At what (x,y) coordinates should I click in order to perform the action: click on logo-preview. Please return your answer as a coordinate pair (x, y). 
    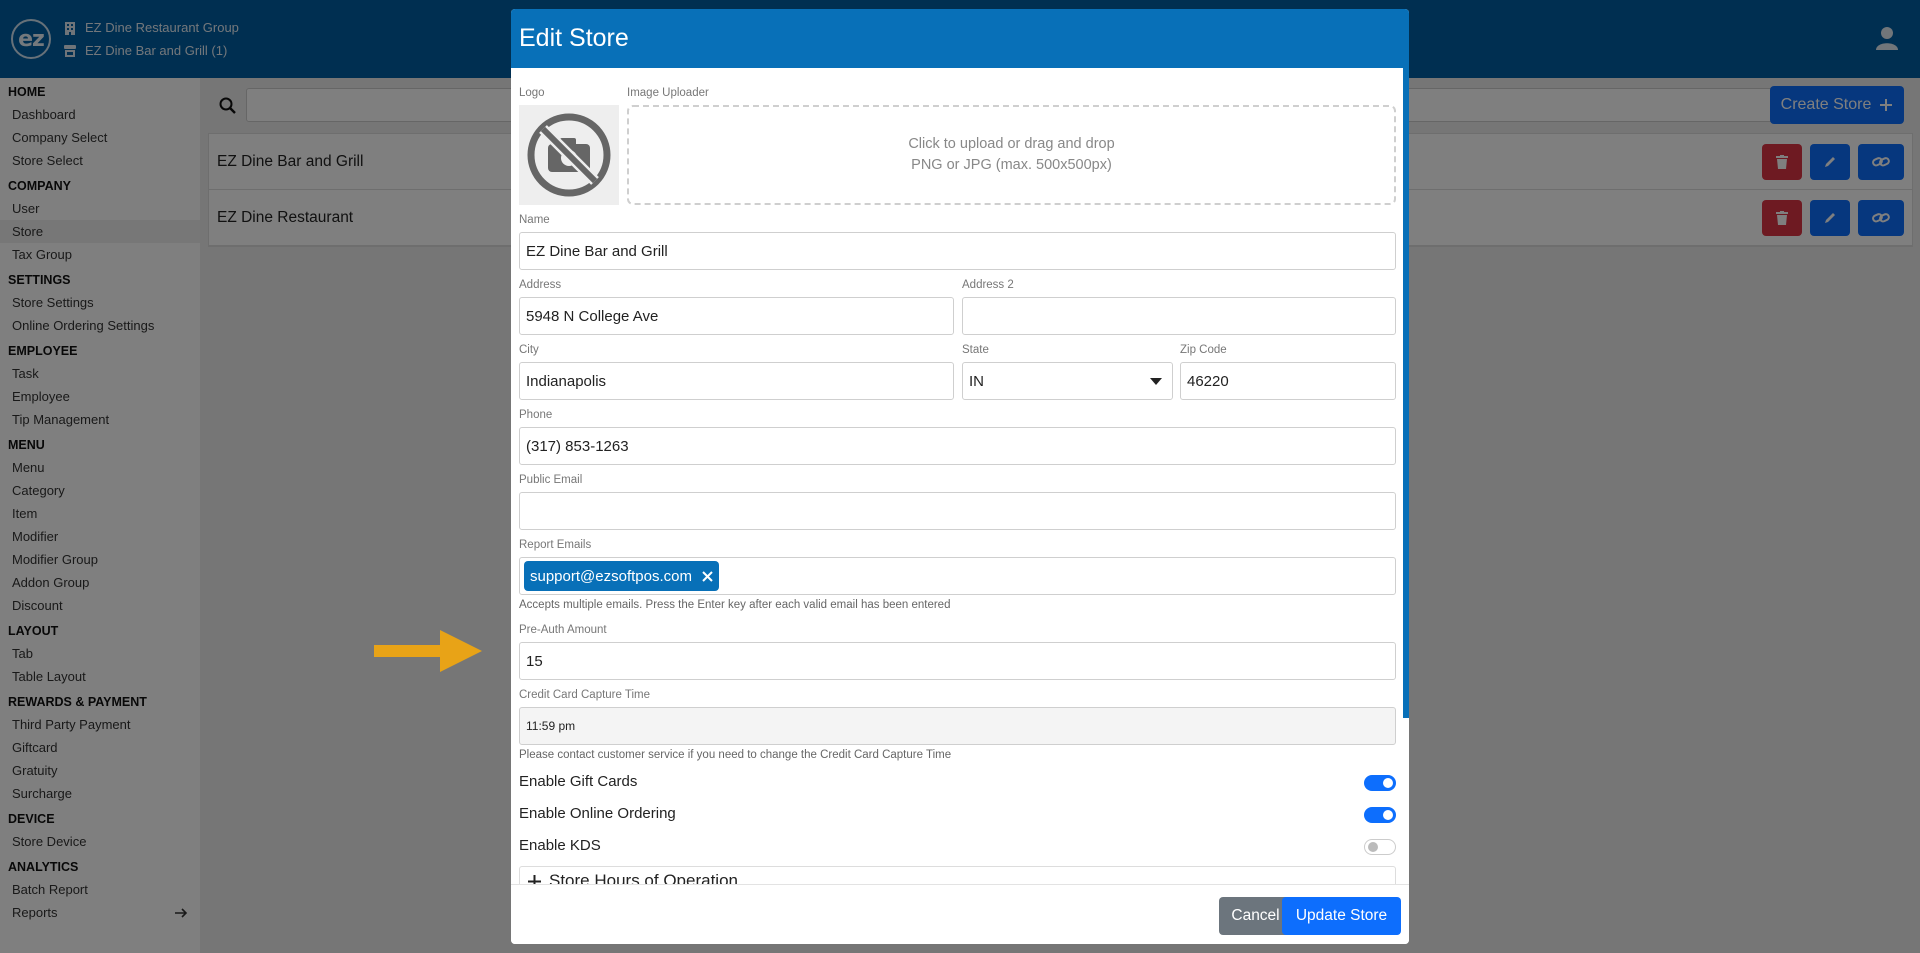
    Looking at the image, I should click on (569, 155).